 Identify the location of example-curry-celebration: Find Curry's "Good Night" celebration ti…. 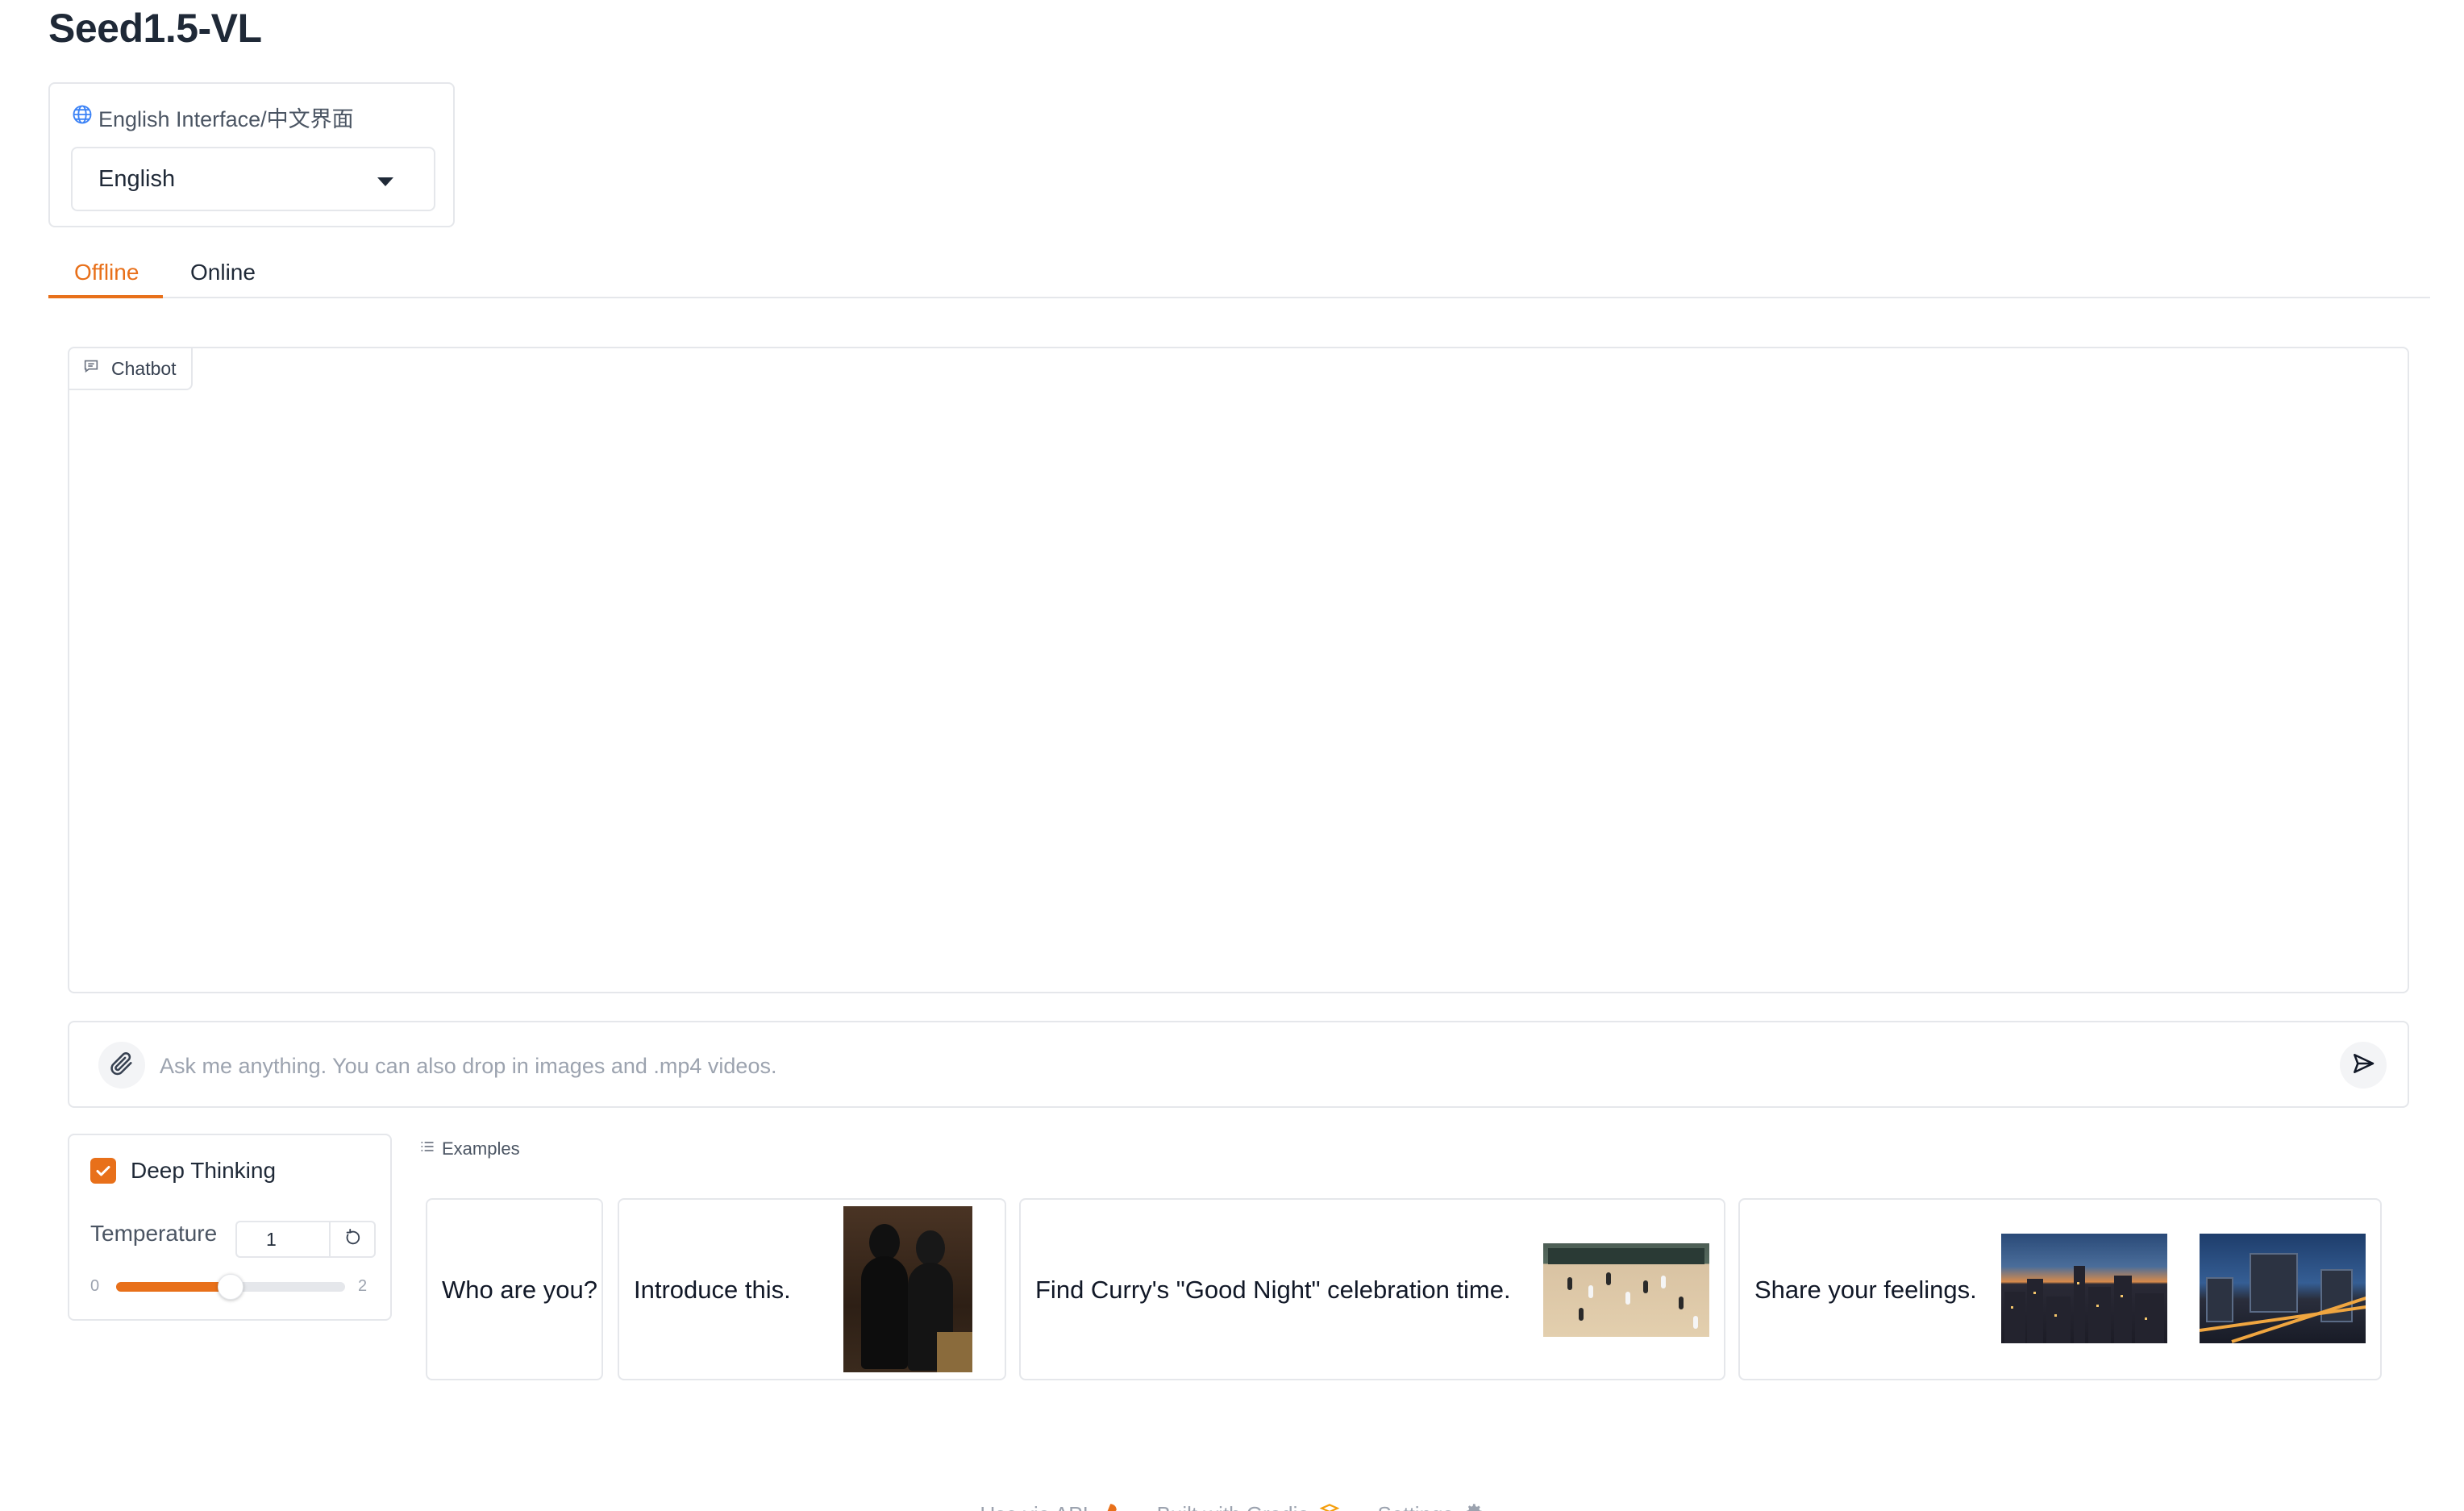
(1372, 1289).